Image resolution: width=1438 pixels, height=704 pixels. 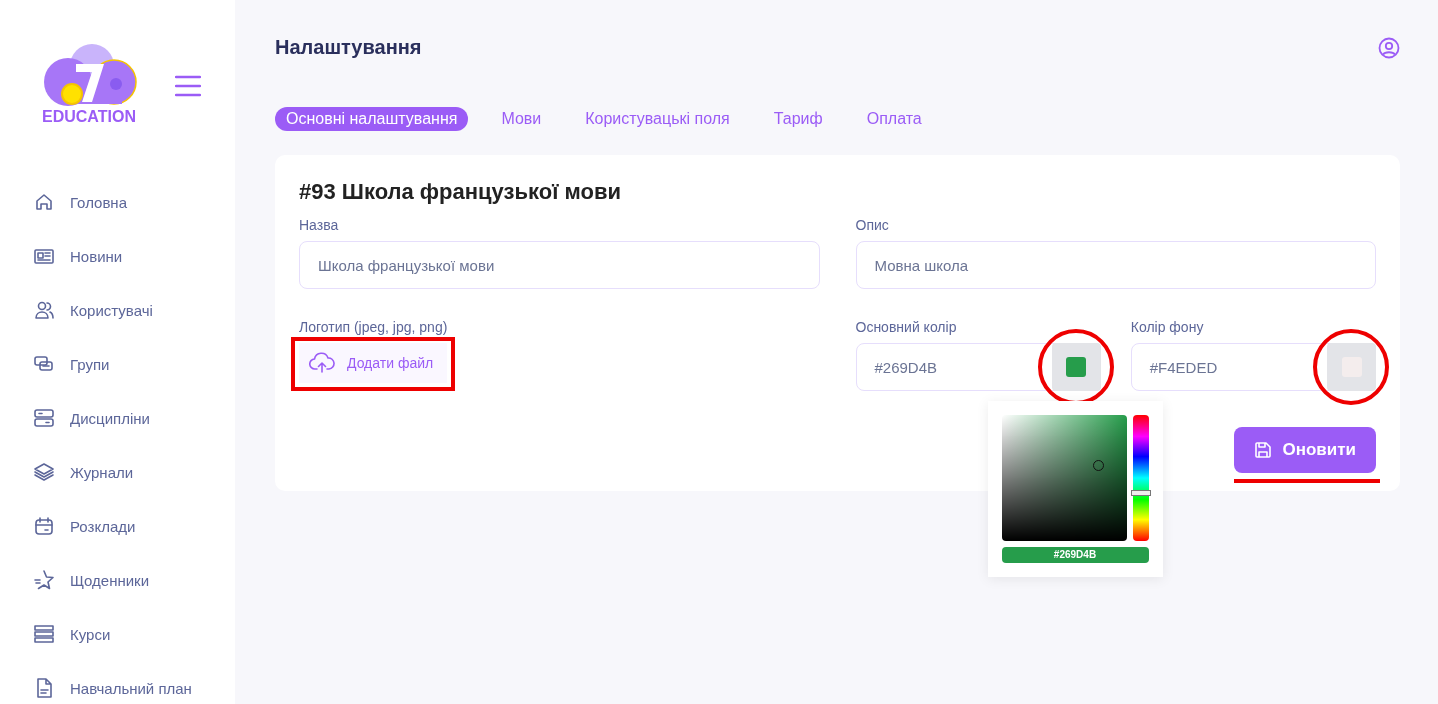 I want to click on hue-slider, so click(x=1140, y=478).